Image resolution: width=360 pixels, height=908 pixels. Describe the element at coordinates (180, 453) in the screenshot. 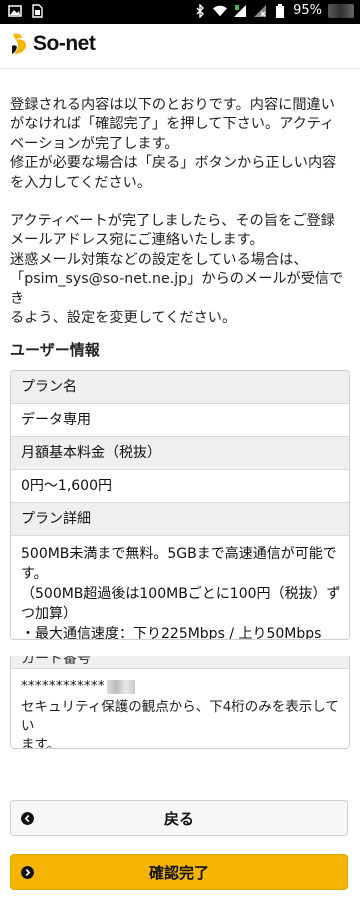

I see `fee-label: 月額基本料金（税抜）` at that location.